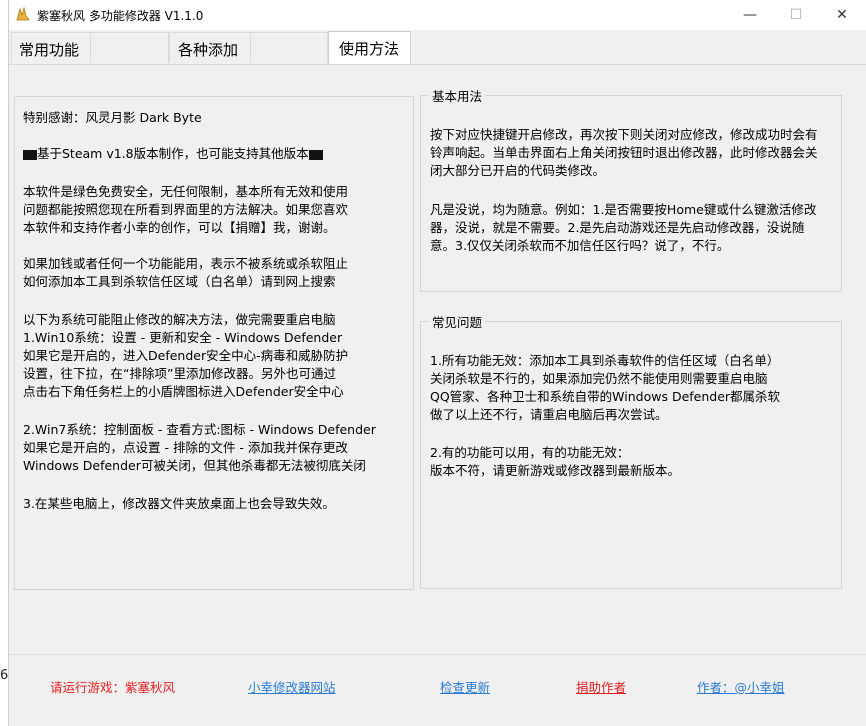  I want to click on donate-link: 捐助作者, so click(601, 686).